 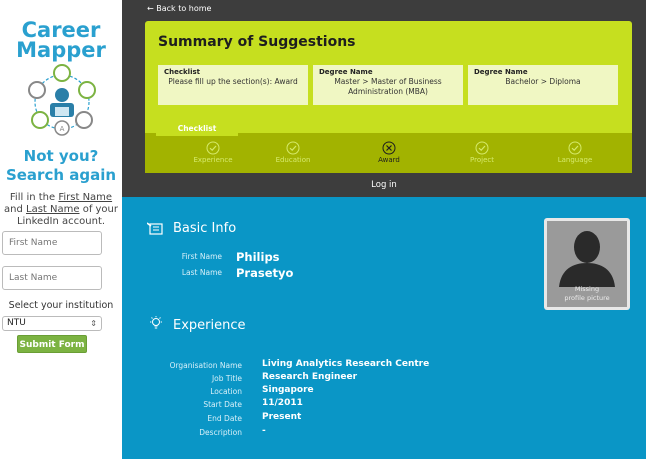 What do you see at coordinates (587, 289) in the screenshot?
I see `missing-picture-caption: Missing` at bounding box center [587, 289].